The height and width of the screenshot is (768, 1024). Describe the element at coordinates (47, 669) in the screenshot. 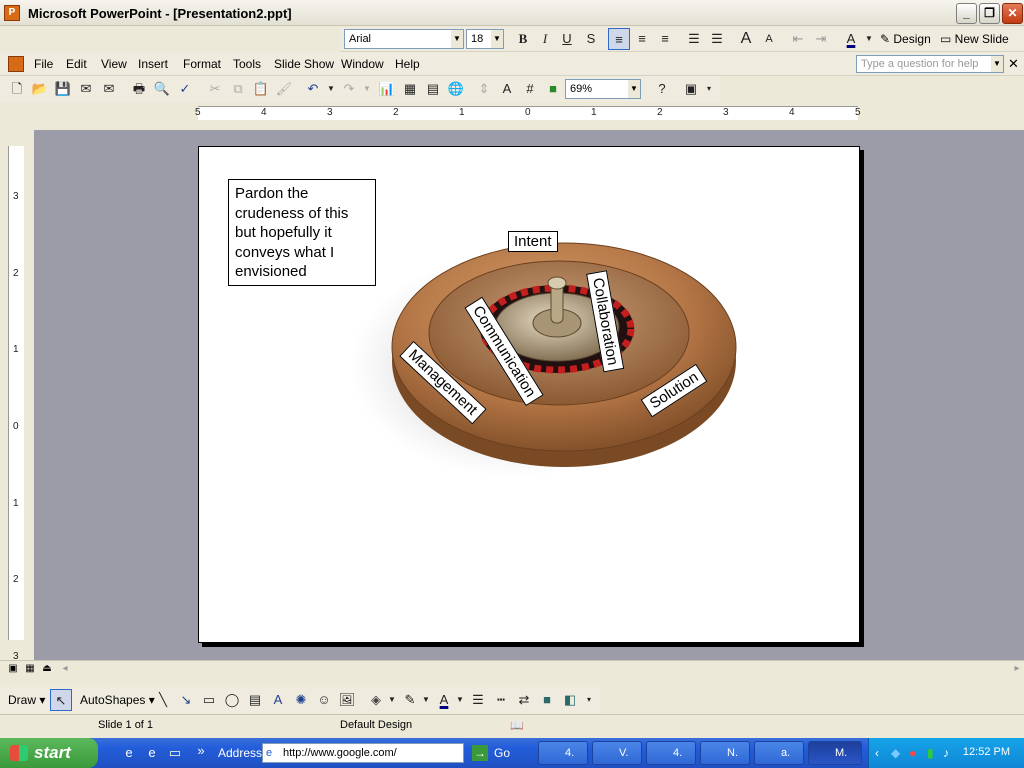

I see `slide-show-icon: ⏏` at that location.